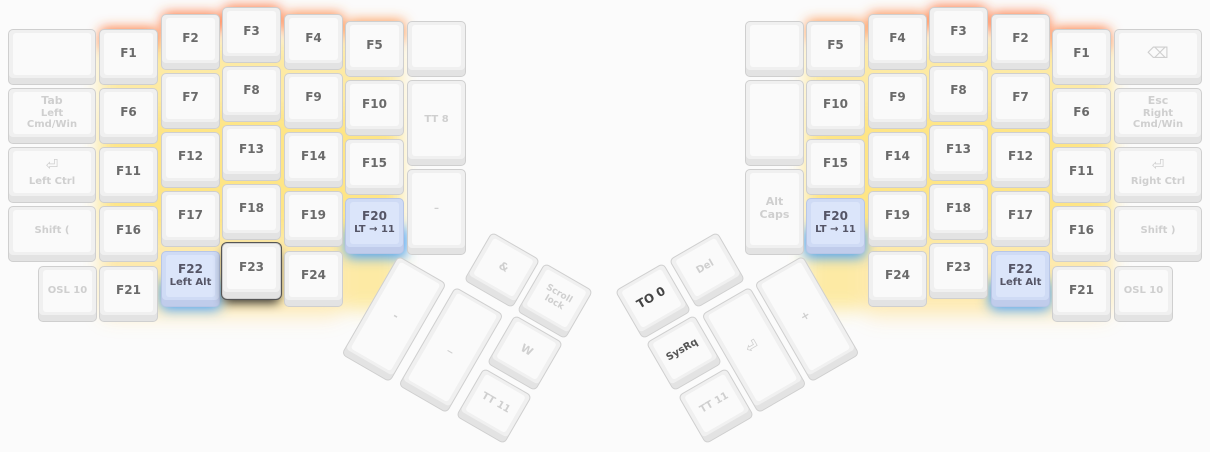 The height and width of the screenshot is (452, 1210). I want to click on key-f22-right-alt: F22 Left Alt, so click(1020, 279).